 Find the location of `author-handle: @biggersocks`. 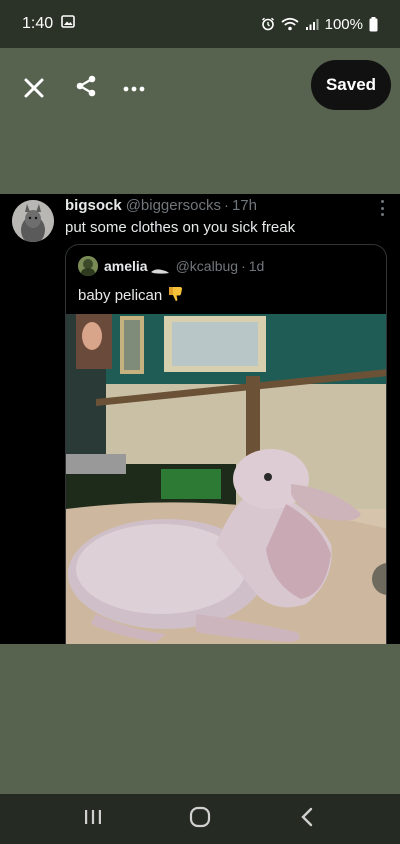

author-handle: @biggersocks is located at coordinates (173, 205).